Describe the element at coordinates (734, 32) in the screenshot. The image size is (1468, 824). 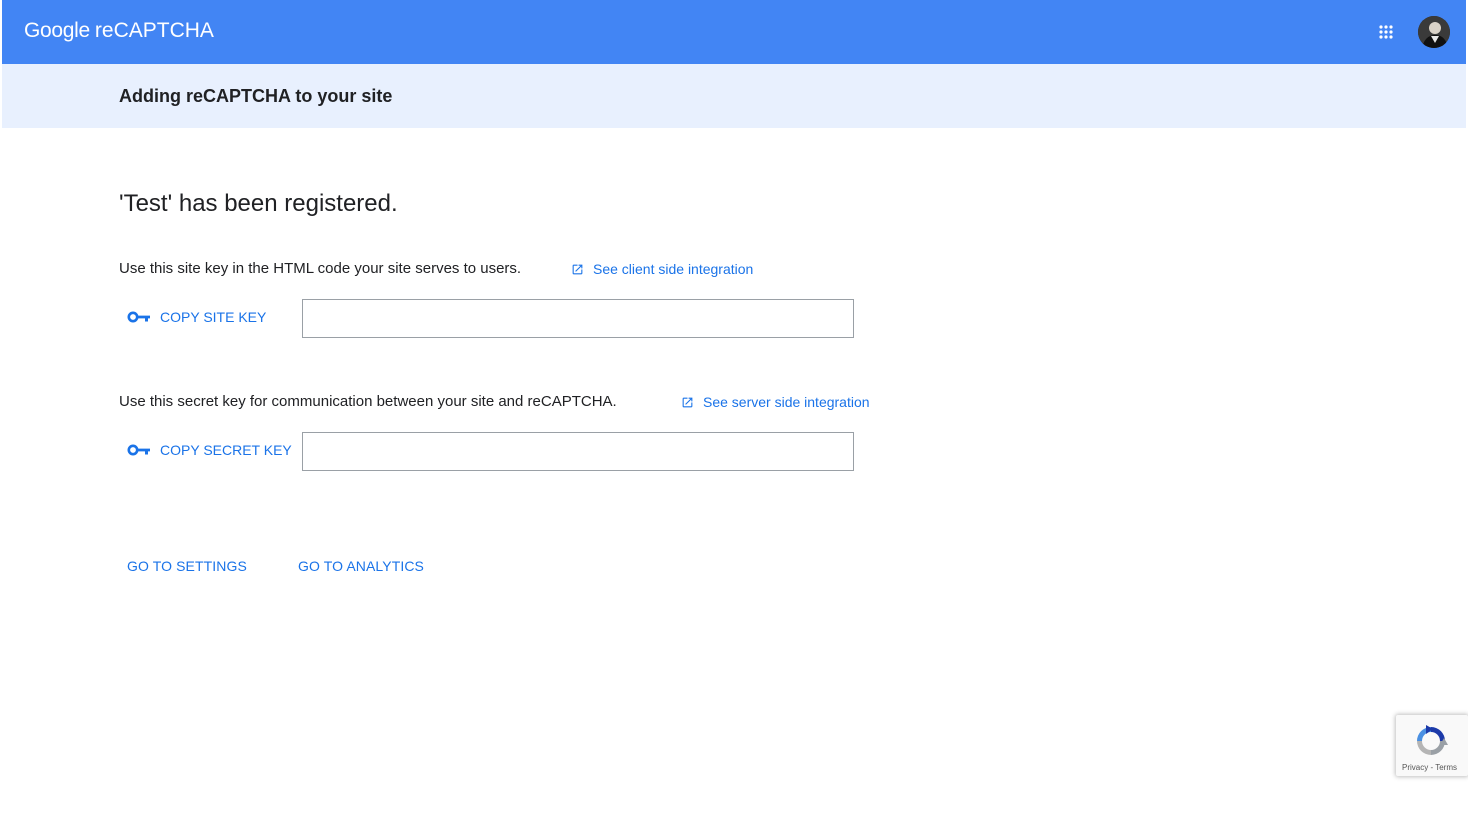
I see `top-app-bar: Google reCAPTCHA` at that location.